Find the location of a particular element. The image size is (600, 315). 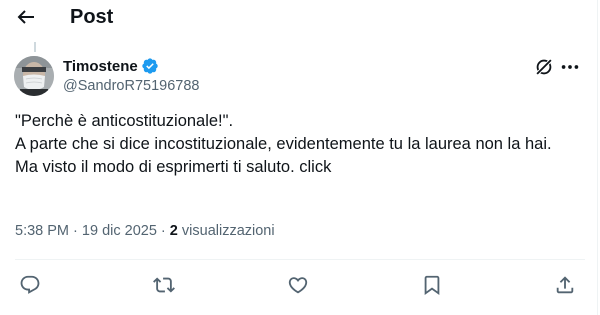

author-display-name: Timostene is located at coordinates (100, 66).